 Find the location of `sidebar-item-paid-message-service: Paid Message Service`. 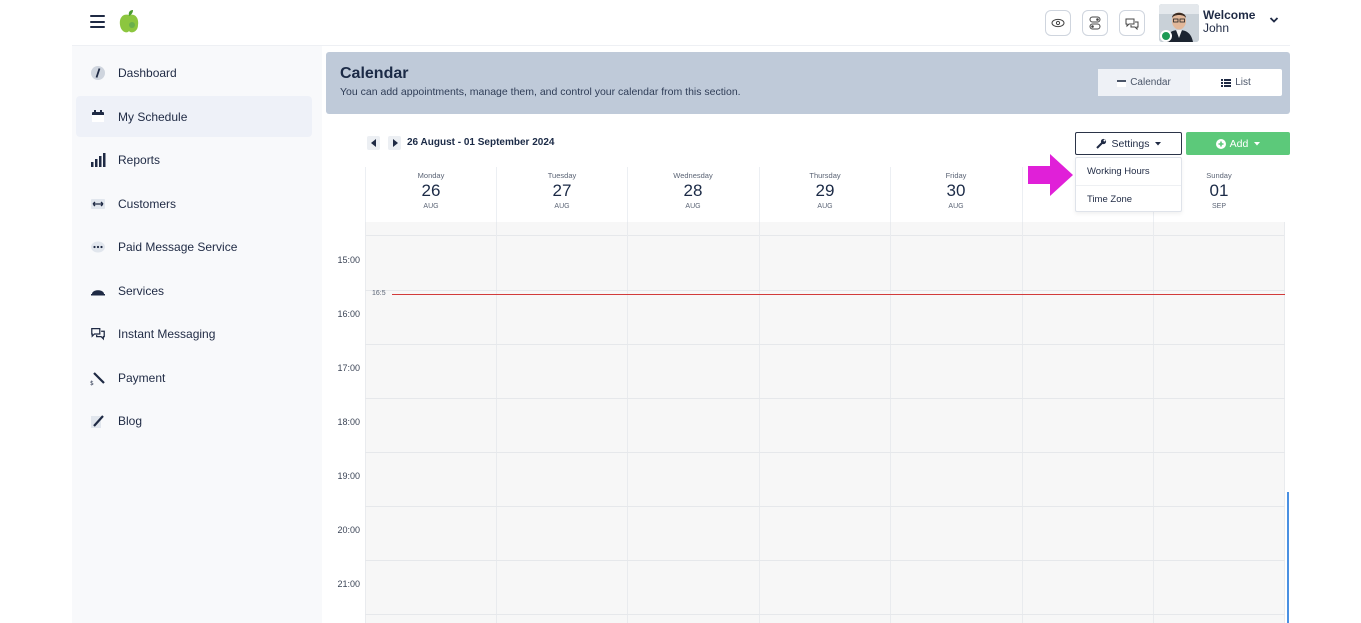

sidebar-item-paid-message-service: Paid Message Service is located at coordinates (194, 246).